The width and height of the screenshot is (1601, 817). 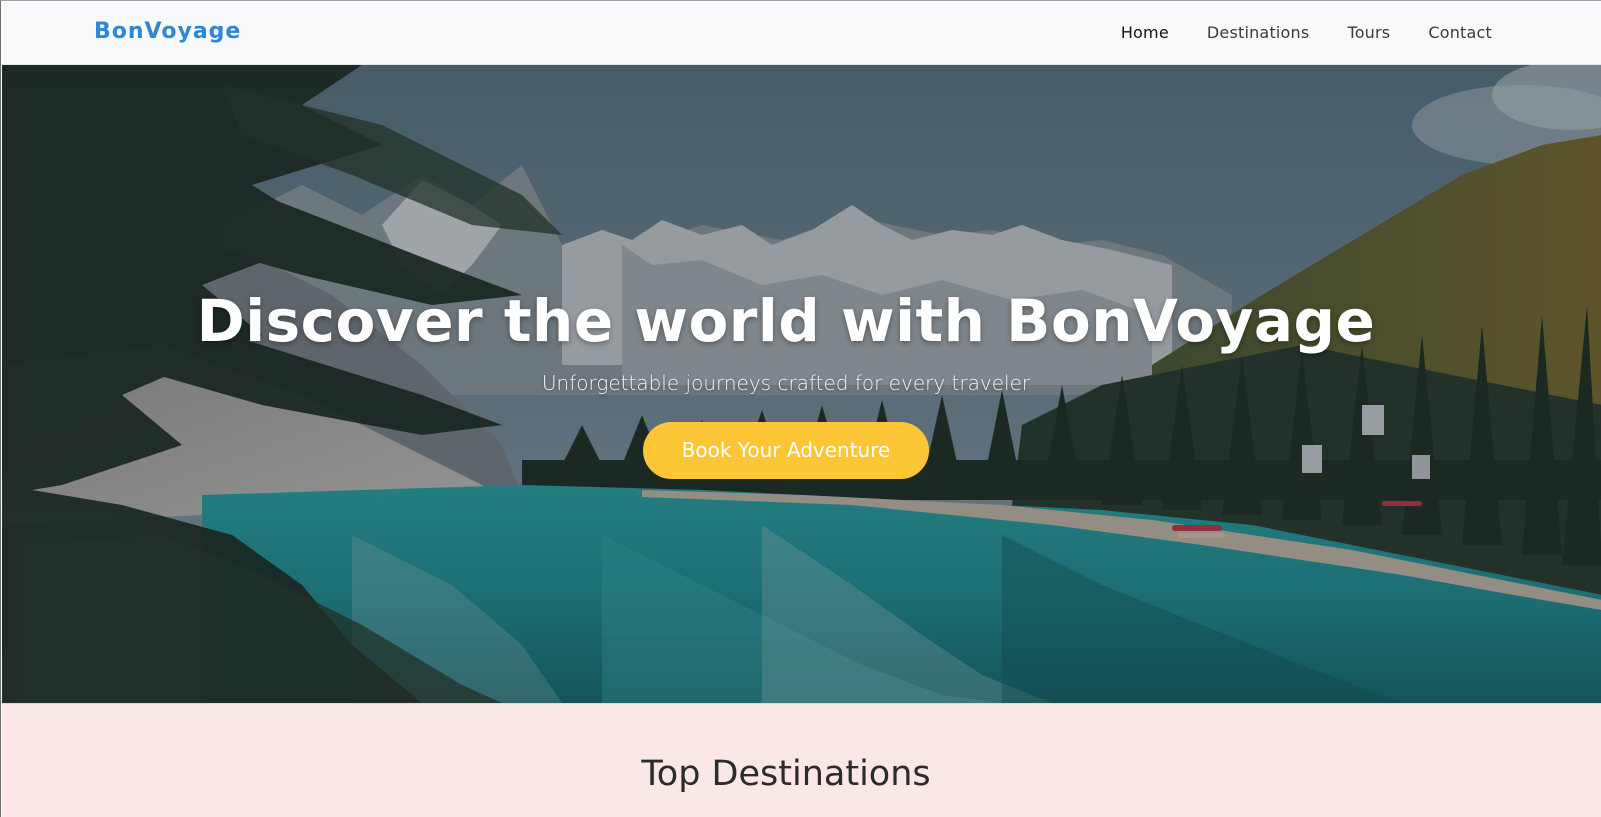 I want to click on nav-links: Home Destinations Tours Contact, so click(x=1306, y=32).